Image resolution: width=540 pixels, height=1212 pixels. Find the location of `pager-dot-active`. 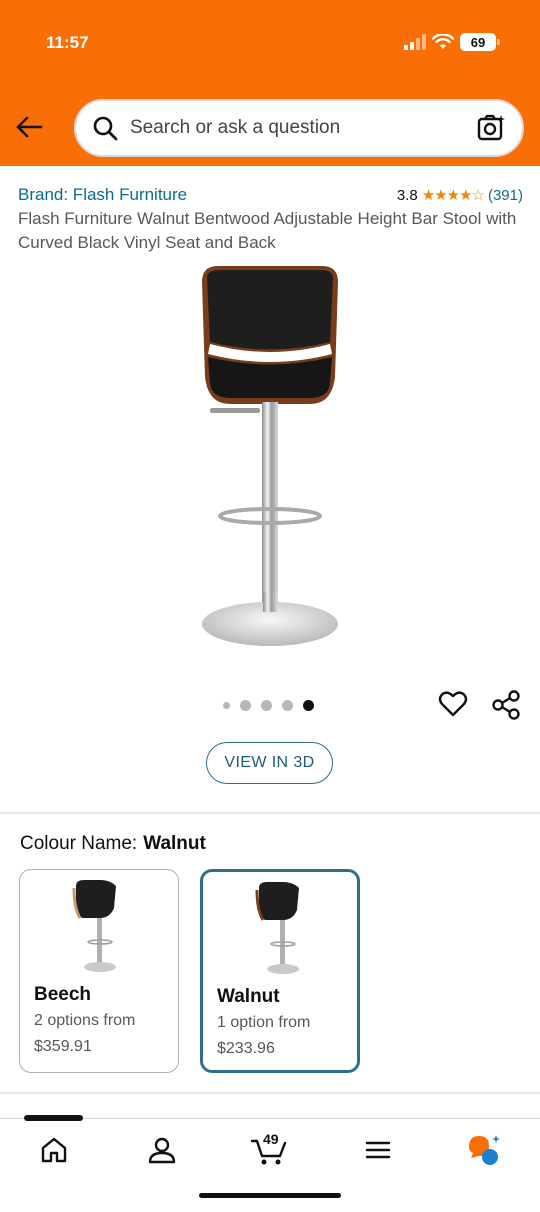

pager-dot-active is located at coordinates (308, 705).